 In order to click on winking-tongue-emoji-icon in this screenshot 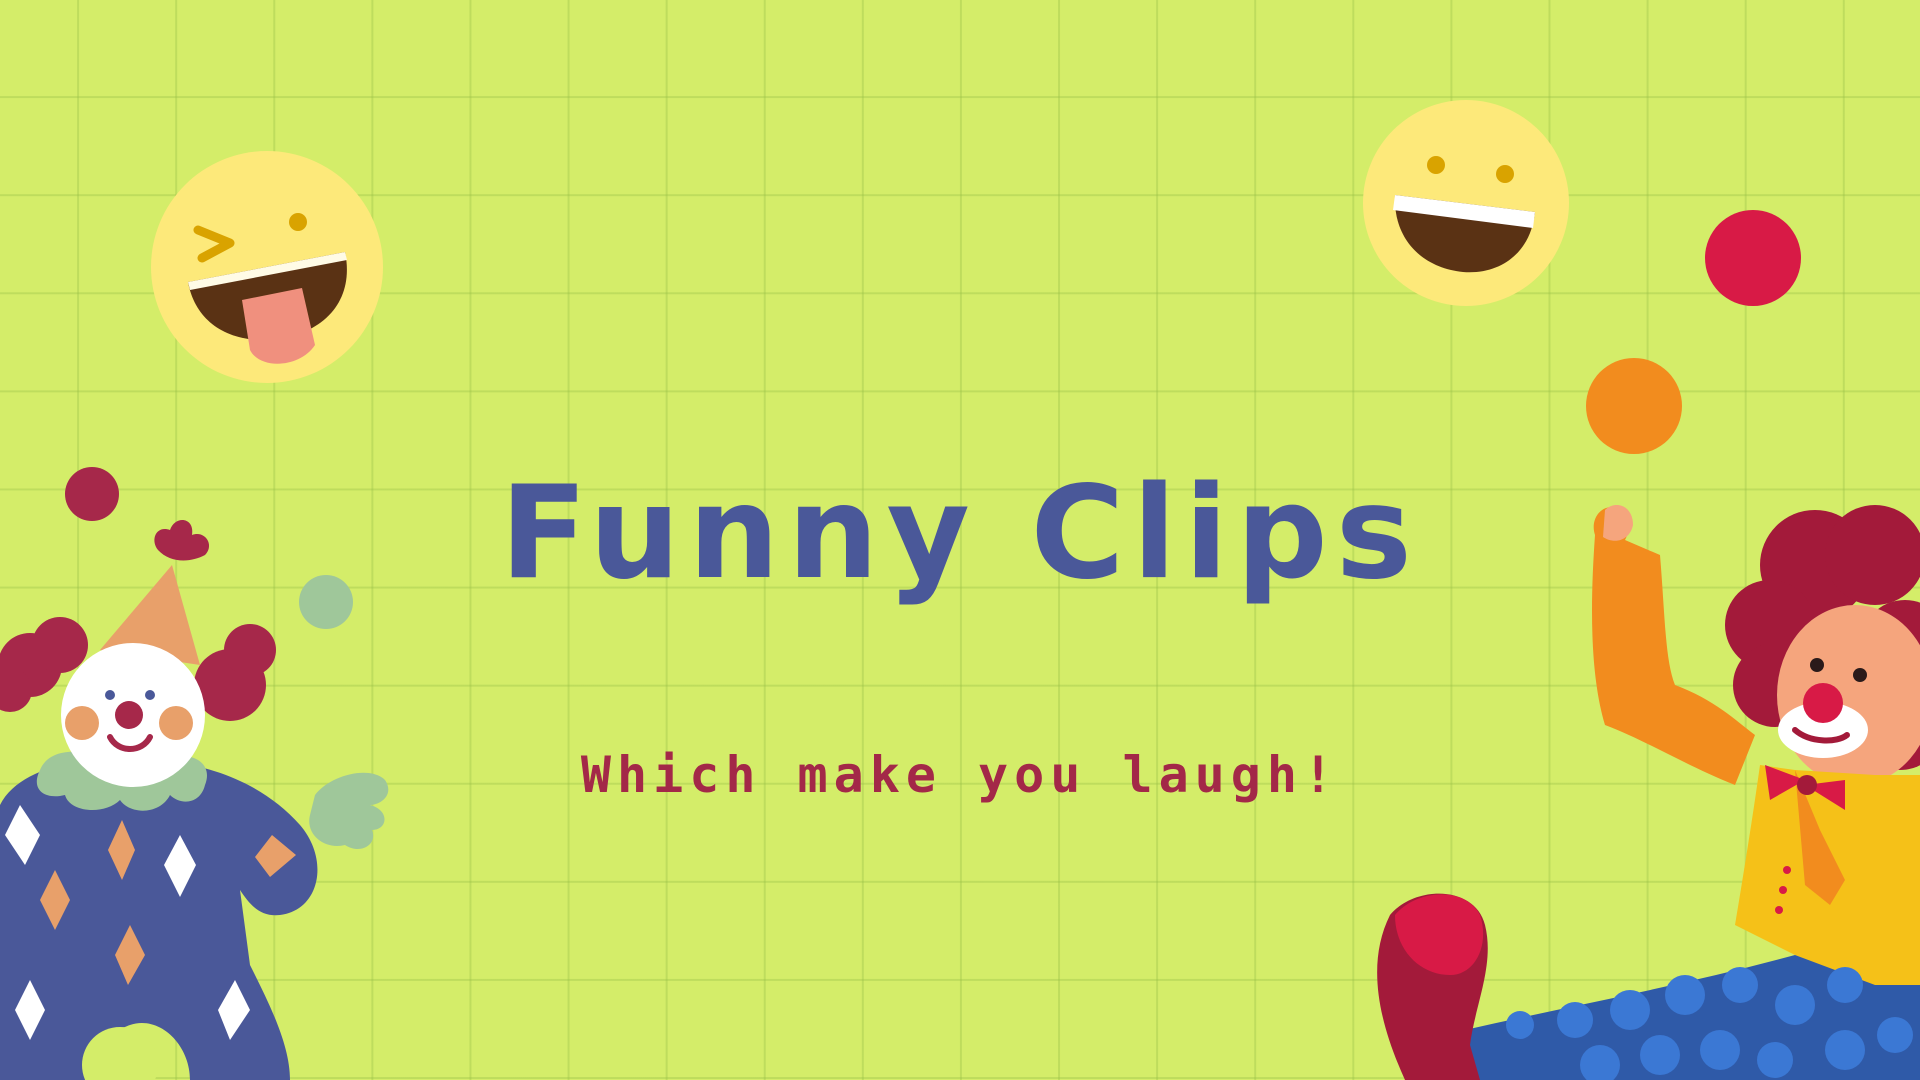, I will do `click(267, 267)`.